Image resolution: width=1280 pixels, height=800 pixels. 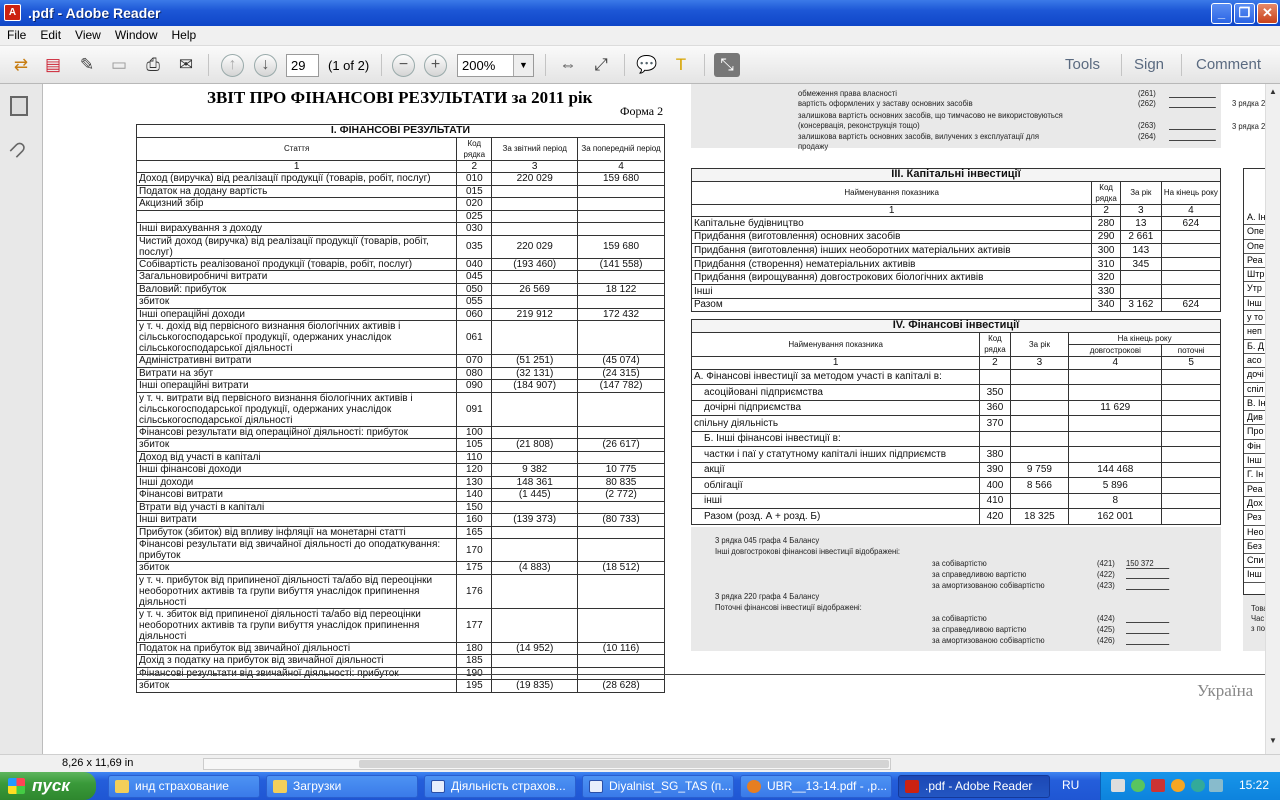 I want to click on horizontal-scrollbar, so click(x=547, y=764).